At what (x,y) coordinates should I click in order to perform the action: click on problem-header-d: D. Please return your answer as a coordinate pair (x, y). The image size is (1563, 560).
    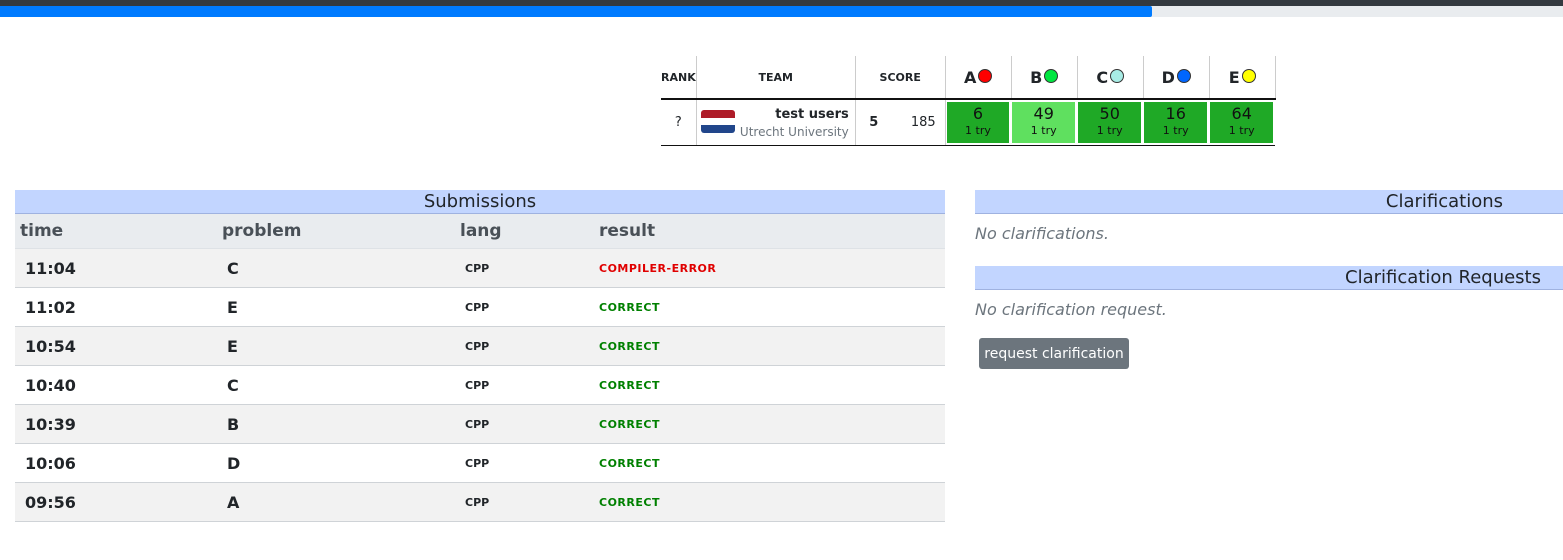
    Looking at the image, I should click on (1176, 78).